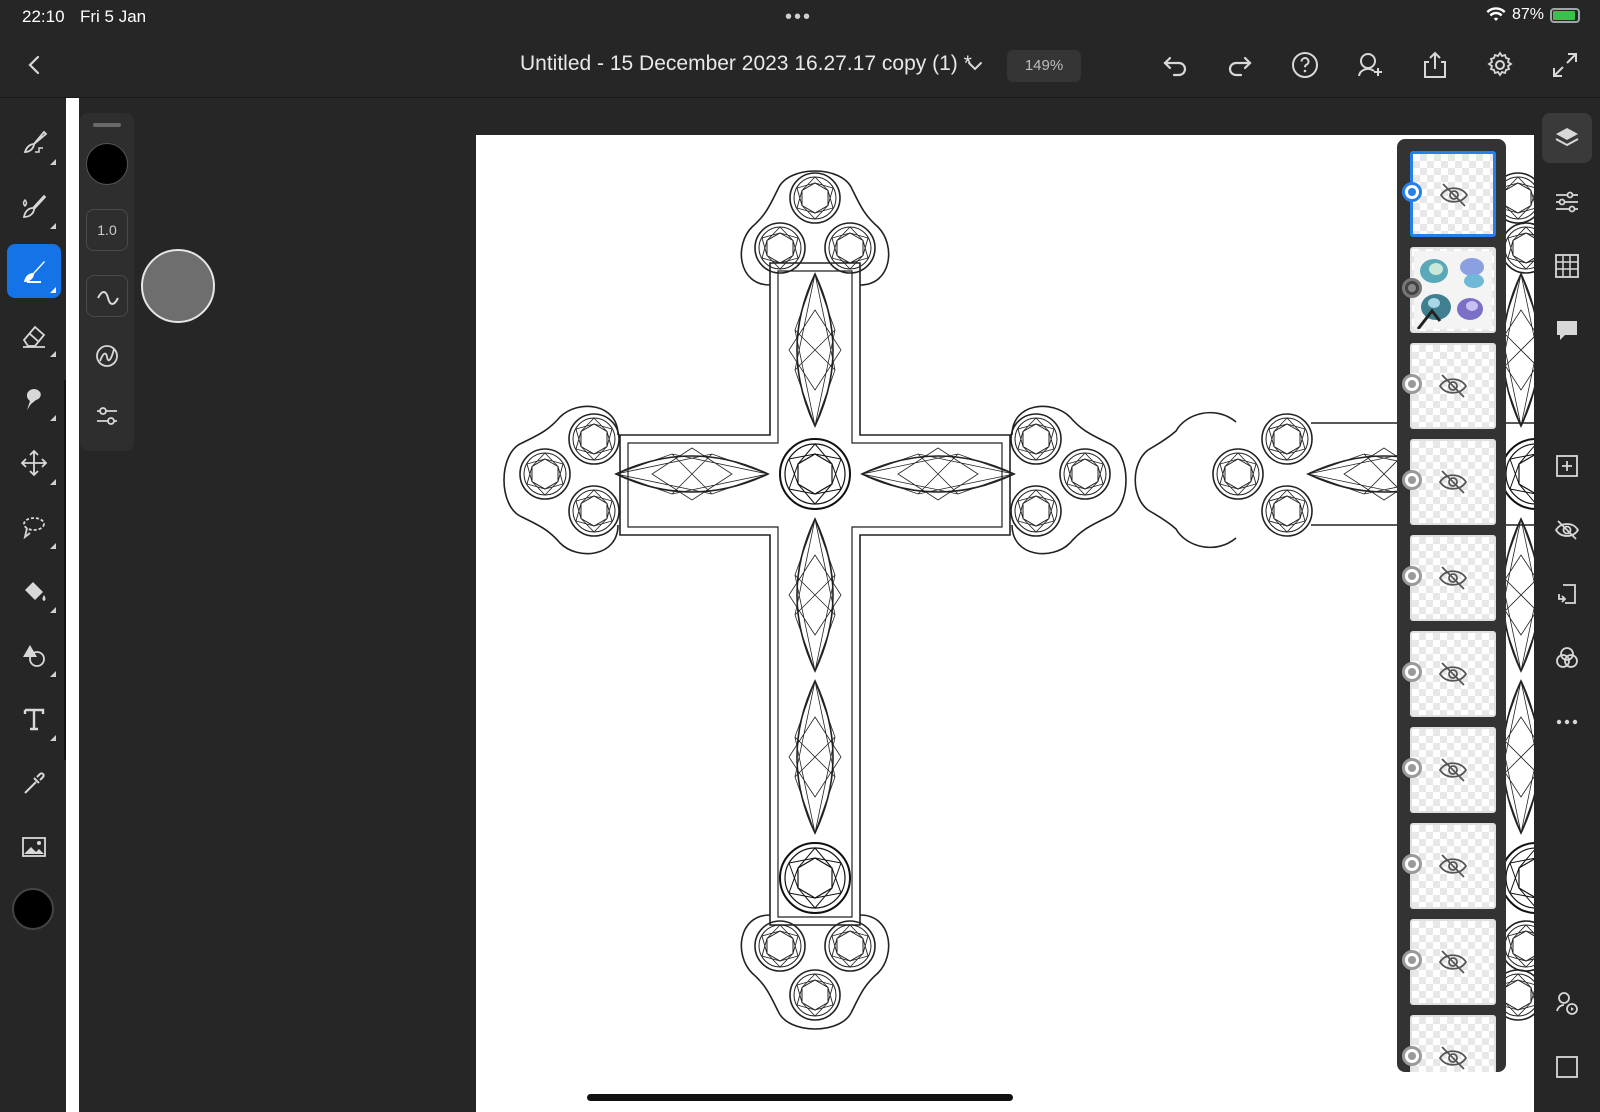 The height and width of the screenshot is (1112, 1600). I want to click on layers-icon, so click(1567, 137).